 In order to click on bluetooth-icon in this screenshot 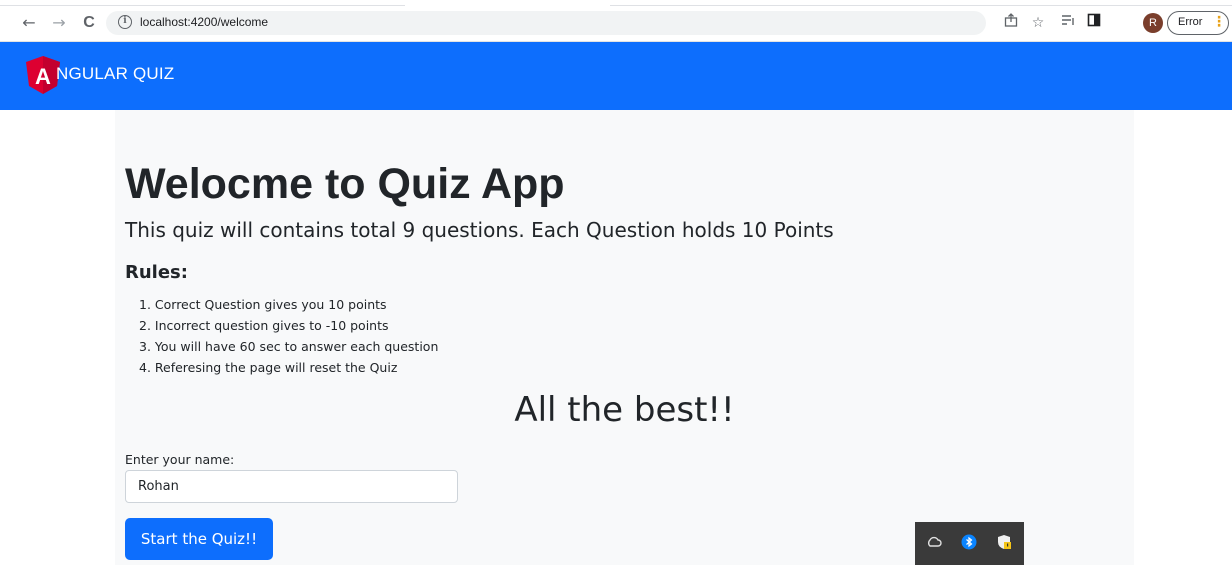, I will do `click(969, 542)`.